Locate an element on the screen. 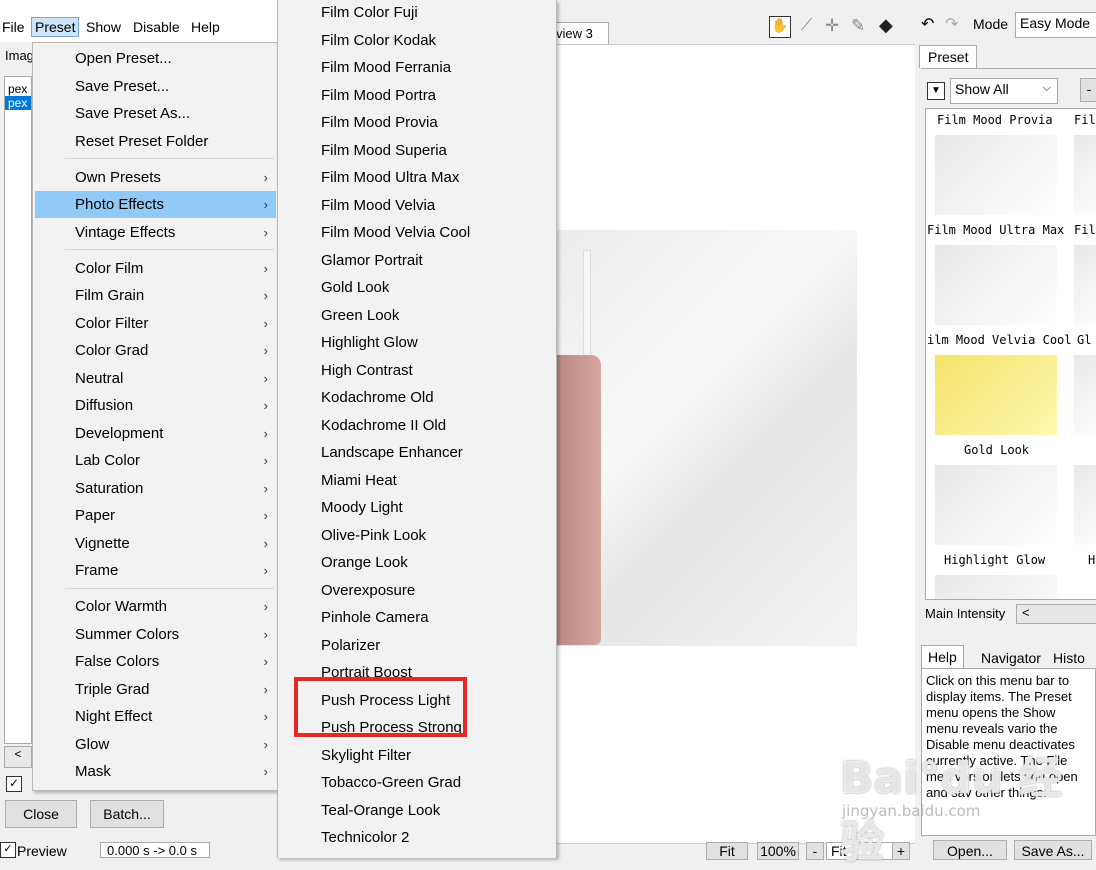 The image size is (1096, 870). preset-menu-item: Triple Grad › is located at coordinates (155, 689).